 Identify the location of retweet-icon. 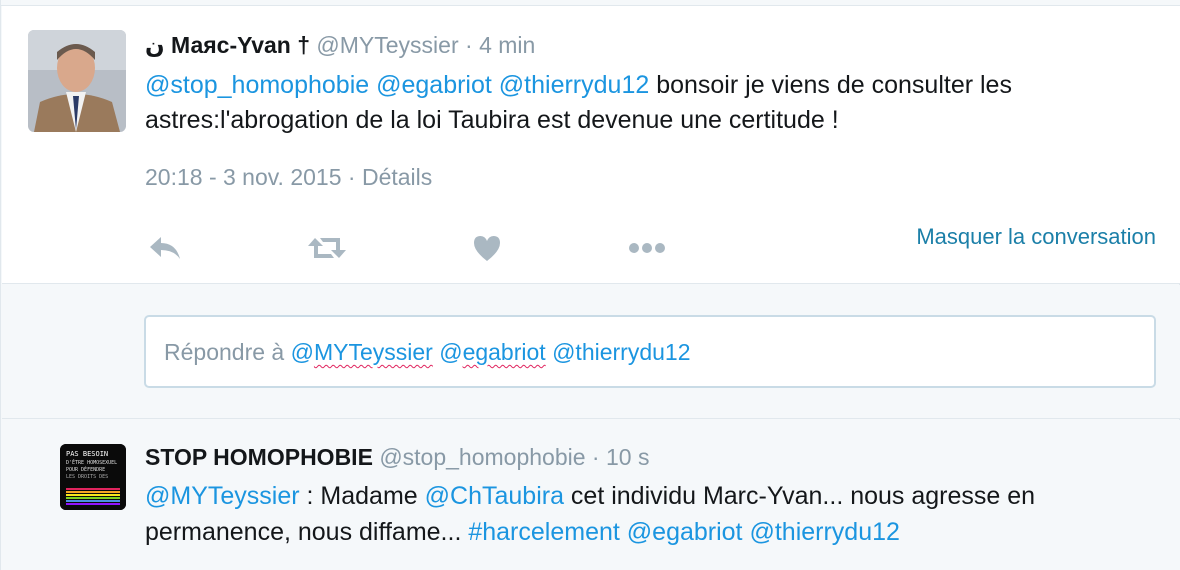
(327, 248).